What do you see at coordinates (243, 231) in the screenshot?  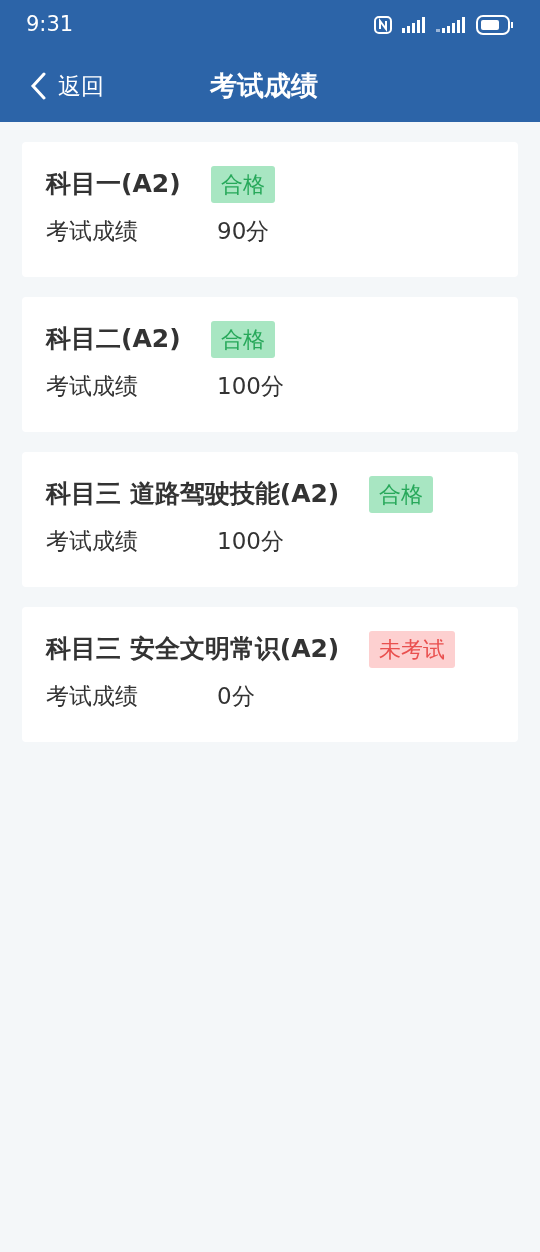 I see `score-value: 90分` at bounding box center [243, 231].